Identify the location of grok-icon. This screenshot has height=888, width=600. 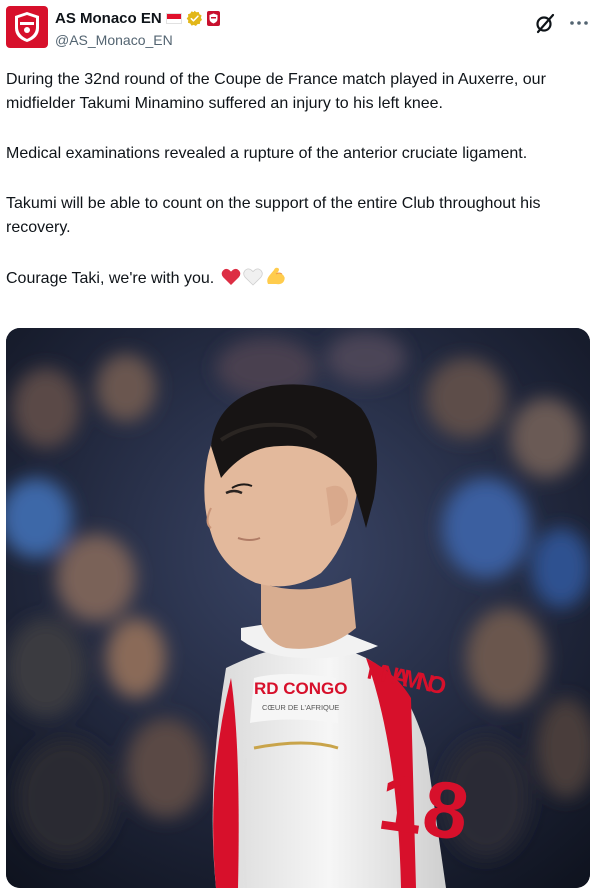
(545, 23).